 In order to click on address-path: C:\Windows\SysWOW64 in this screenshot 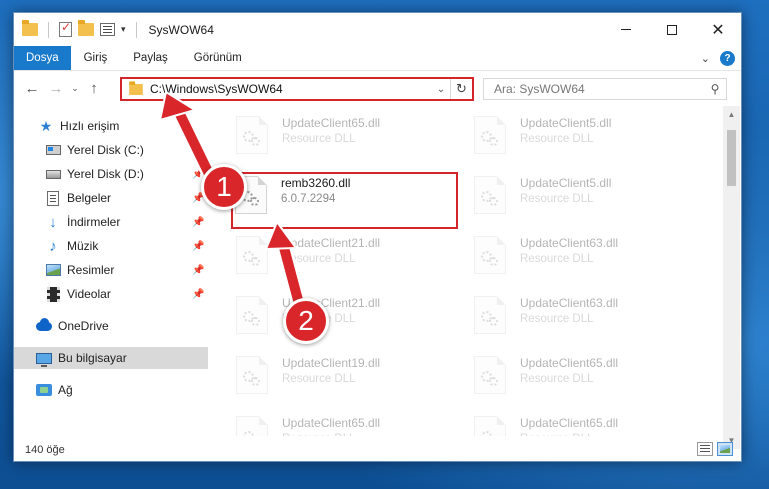, I will do `click(291, 89)`.